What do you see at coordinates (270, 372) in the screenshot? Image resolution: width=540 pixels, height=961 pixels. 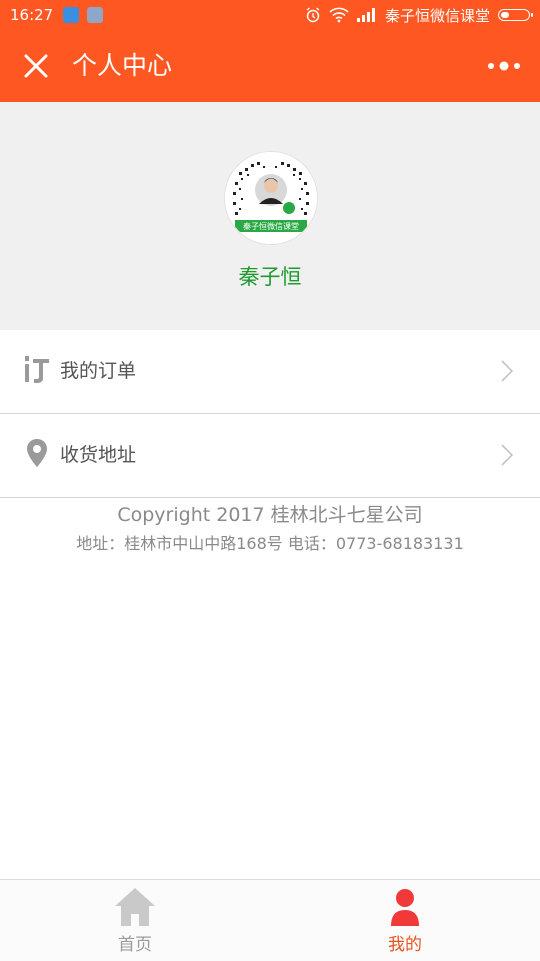 I see `menu-item-orders: 我的订单` at bounding box center [270, 372].